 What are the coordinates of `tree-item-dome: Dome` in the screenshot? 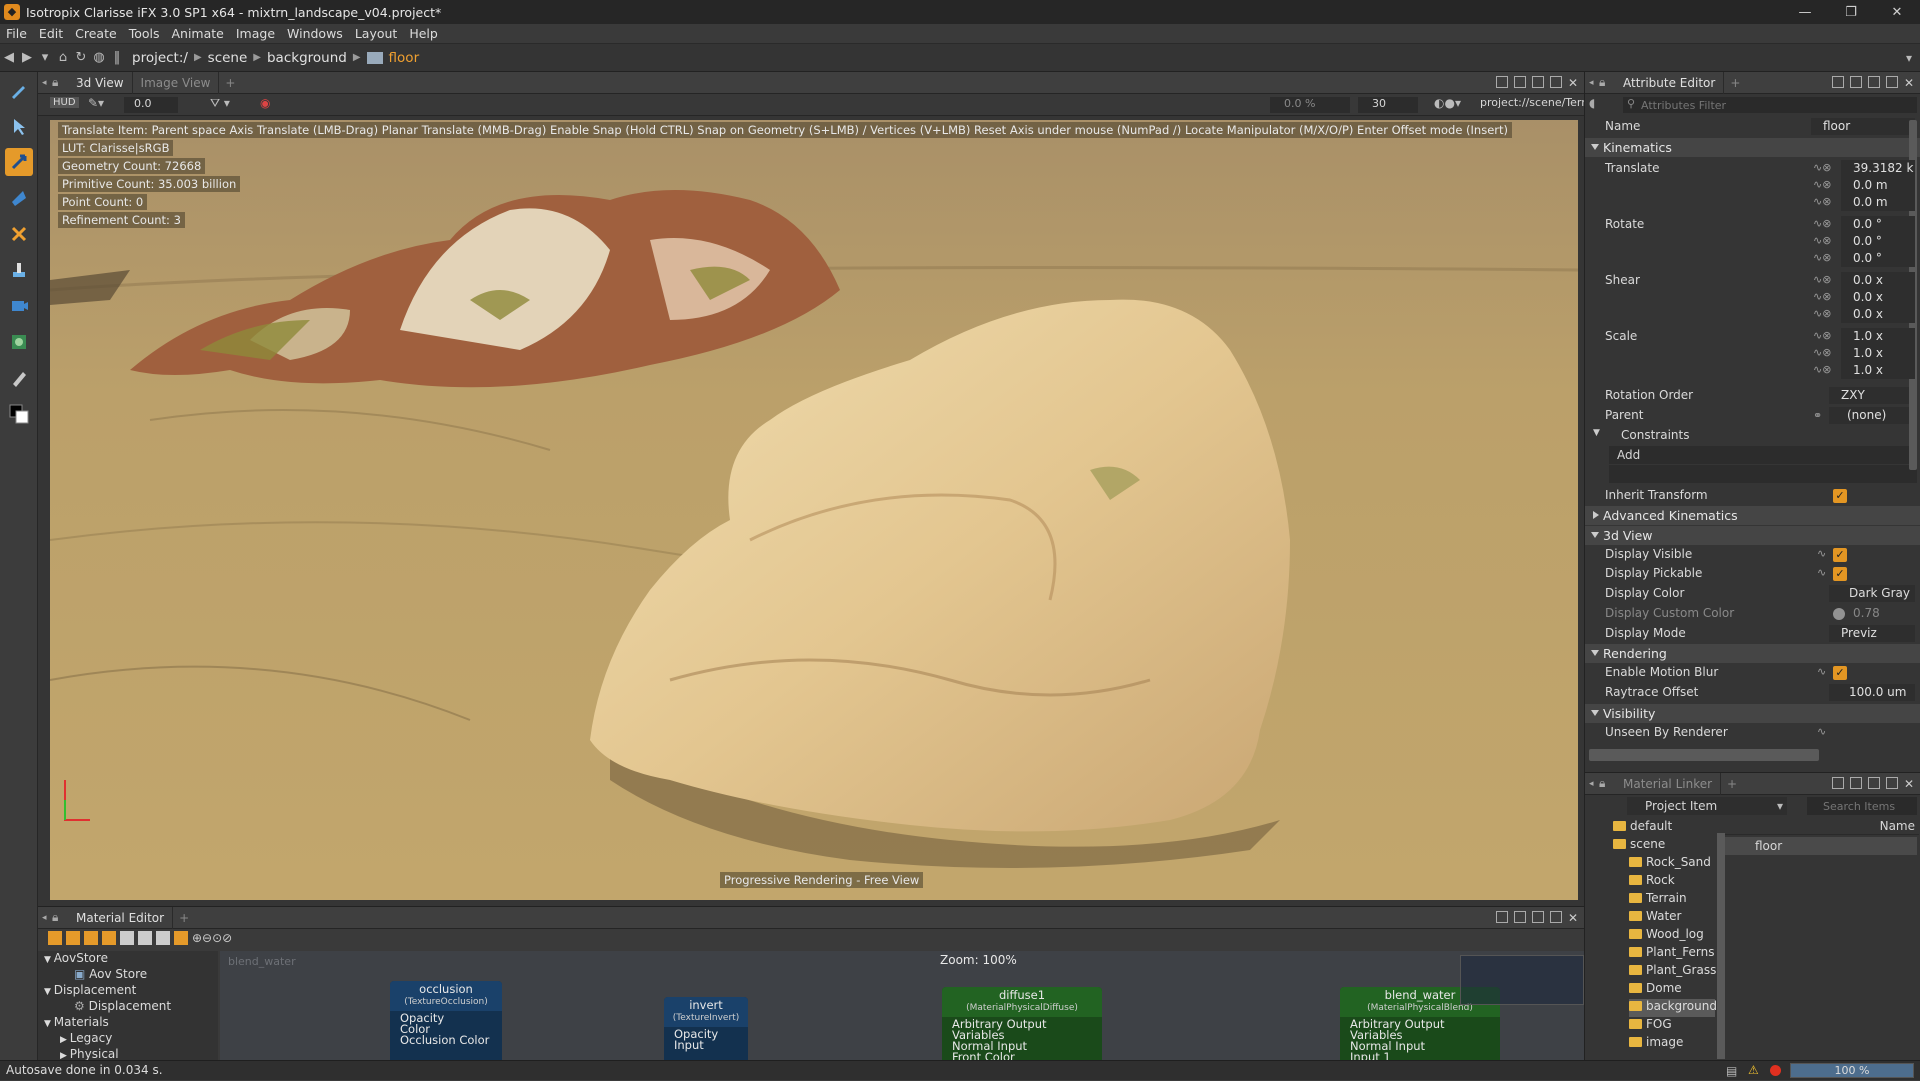 It's located at (1655, 990).